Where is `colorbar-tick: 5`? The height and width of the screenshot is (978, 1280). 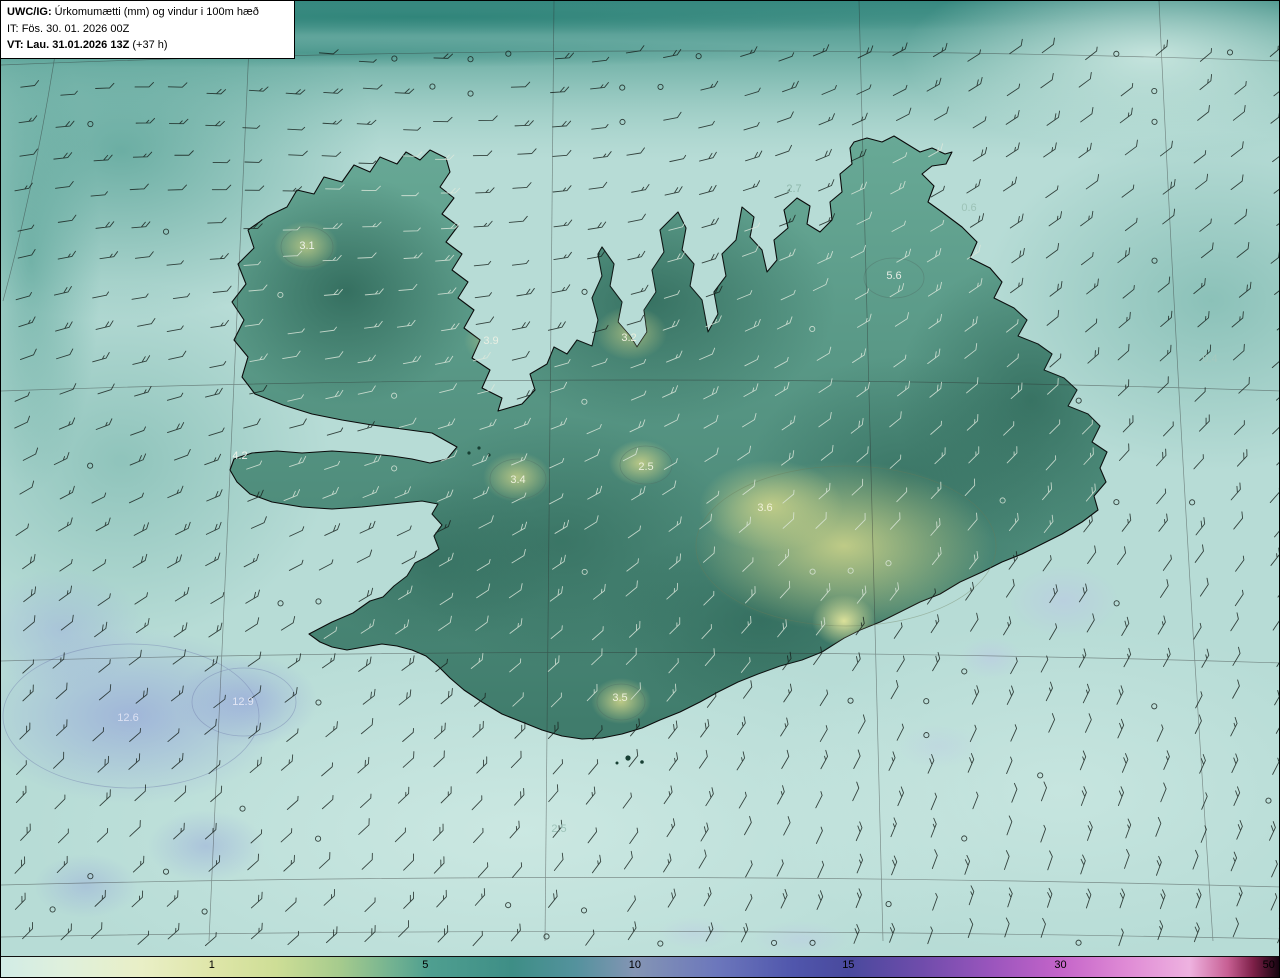
colorbar-tick: 5 is located at coordinates (425, 965).